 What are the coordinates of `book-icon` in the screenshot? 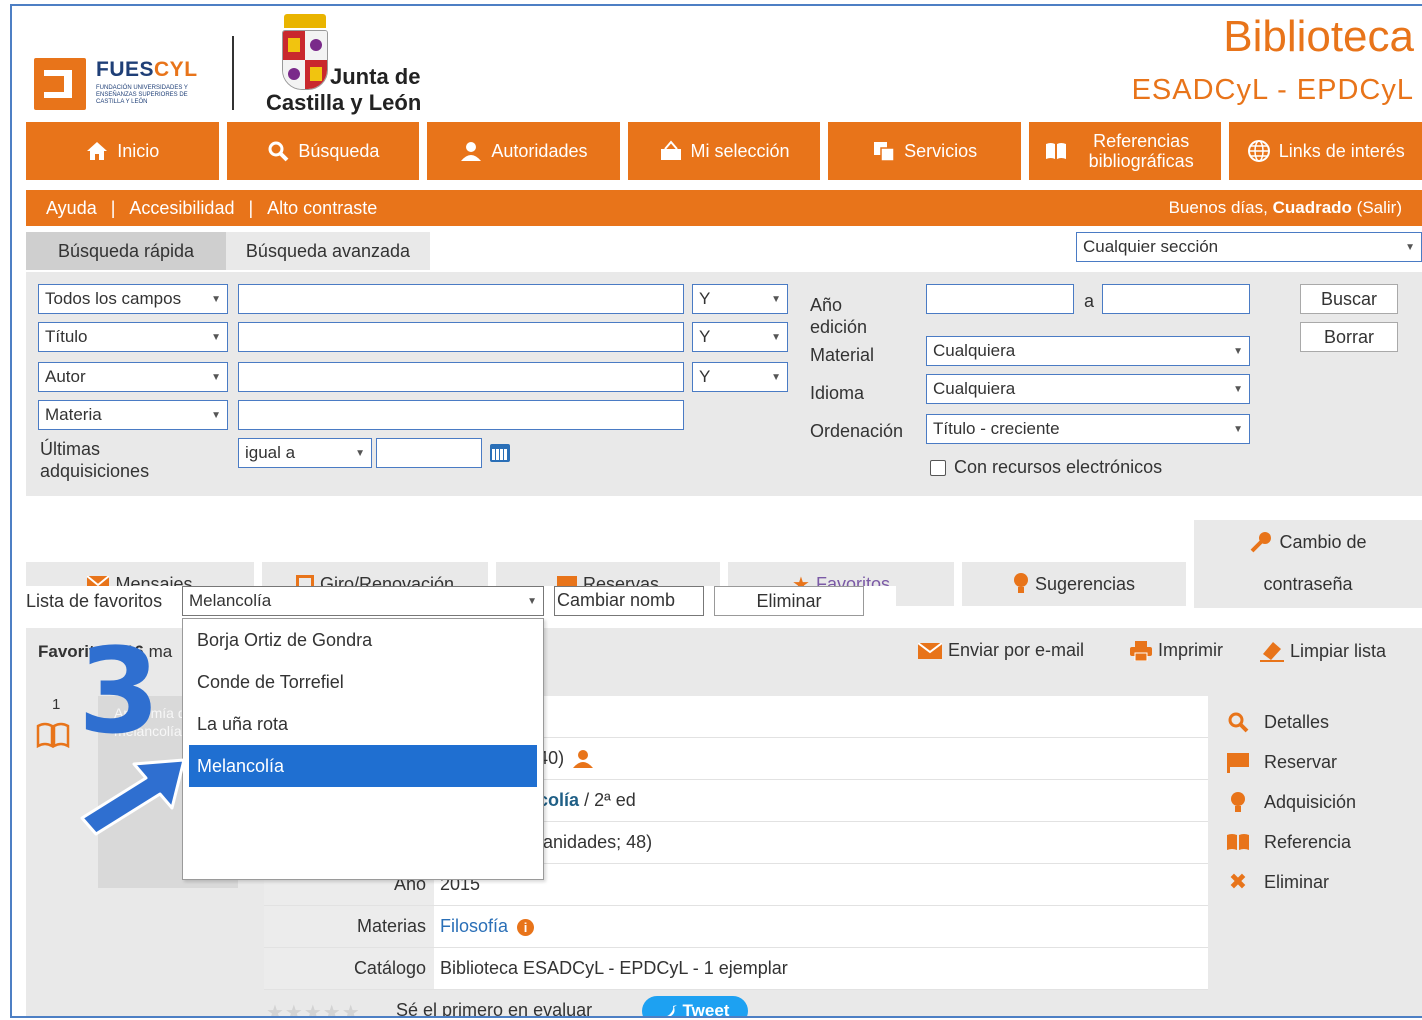 It's located at (1238, 842).